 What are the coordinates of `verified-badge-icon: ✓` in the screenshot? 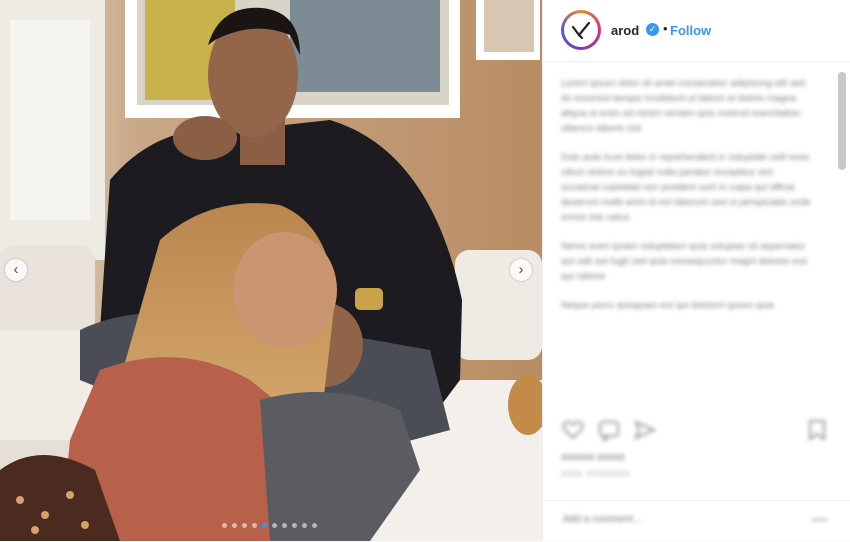 It's located at (652, 29).